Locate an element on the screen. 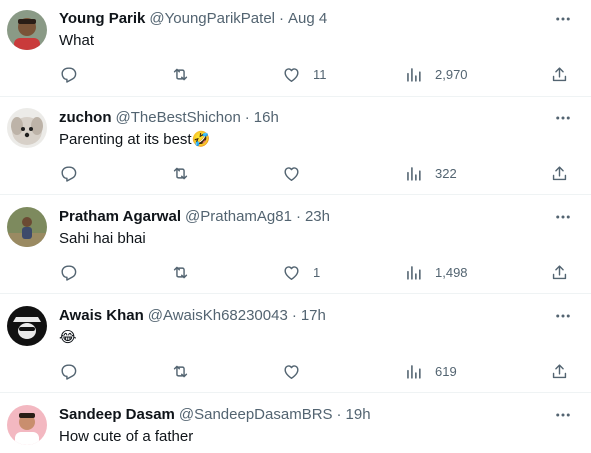 The height and width of the screenshot is (453, 591). action-bar: 11 2,970 is located at coordinates (295, 74).